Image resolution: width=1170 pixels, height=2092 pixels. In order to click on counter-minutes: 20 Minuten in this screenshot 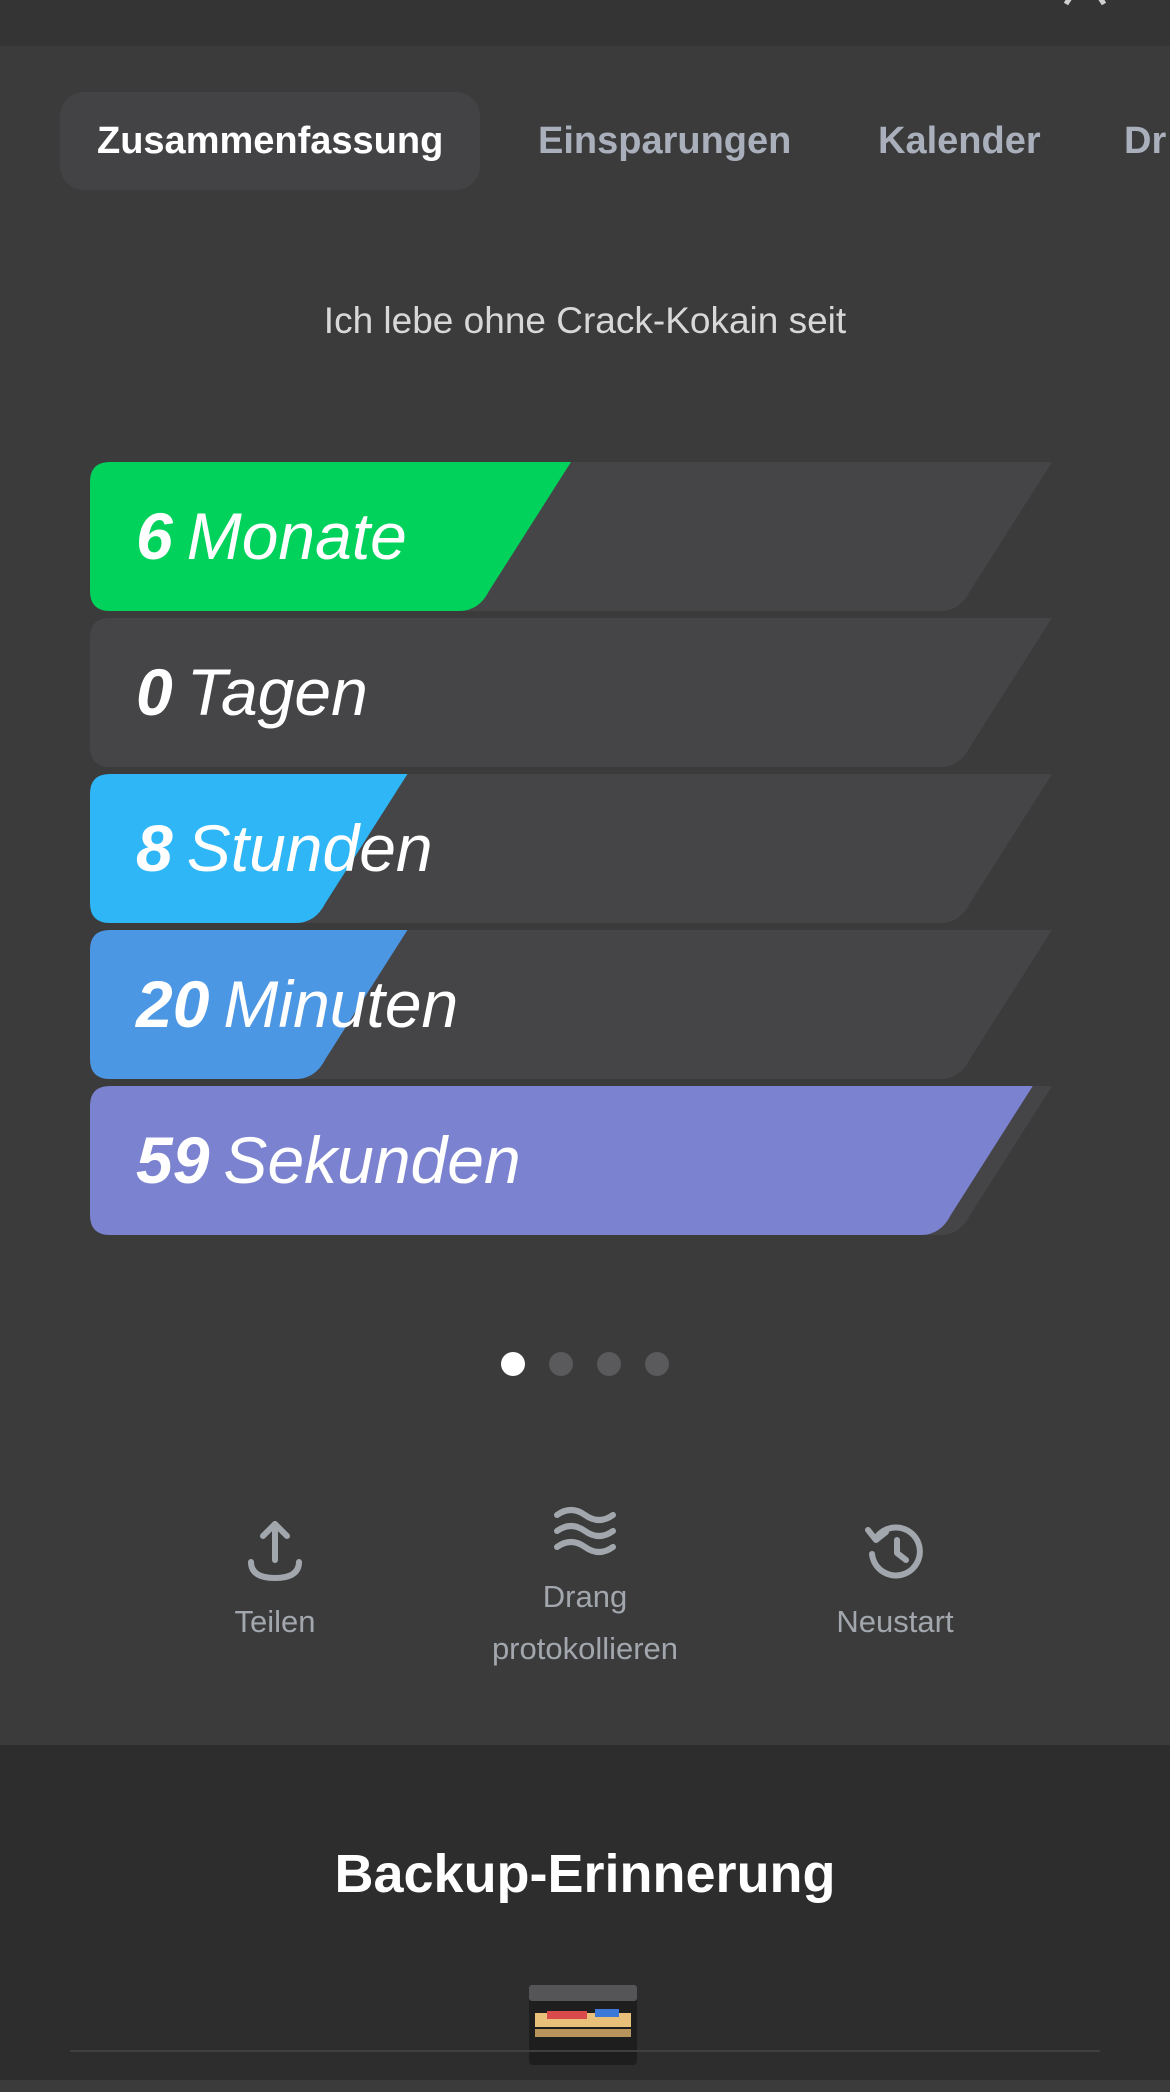, I will do `click(571, 1004)`.